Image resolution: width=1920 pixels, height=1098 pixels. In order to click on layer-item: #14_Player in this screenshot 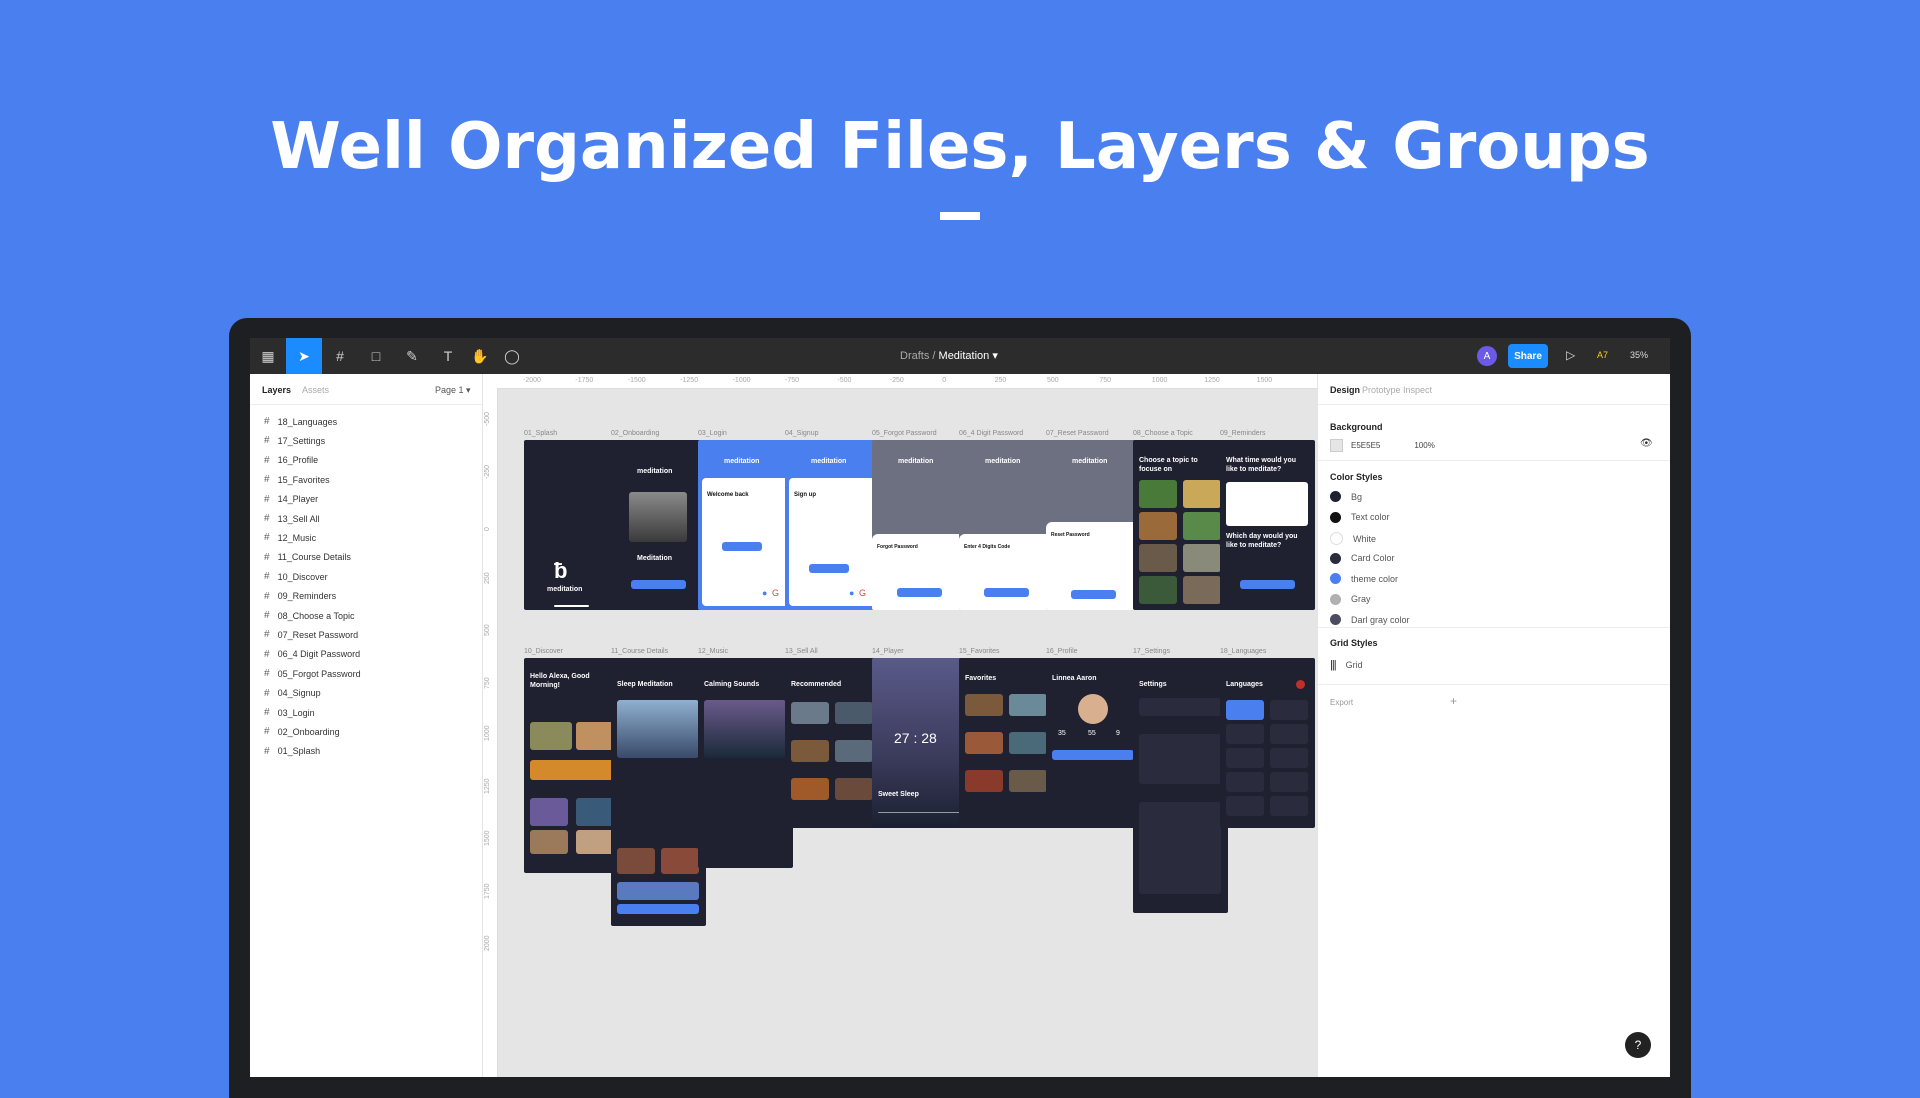, I will do `click(291, 499)`.